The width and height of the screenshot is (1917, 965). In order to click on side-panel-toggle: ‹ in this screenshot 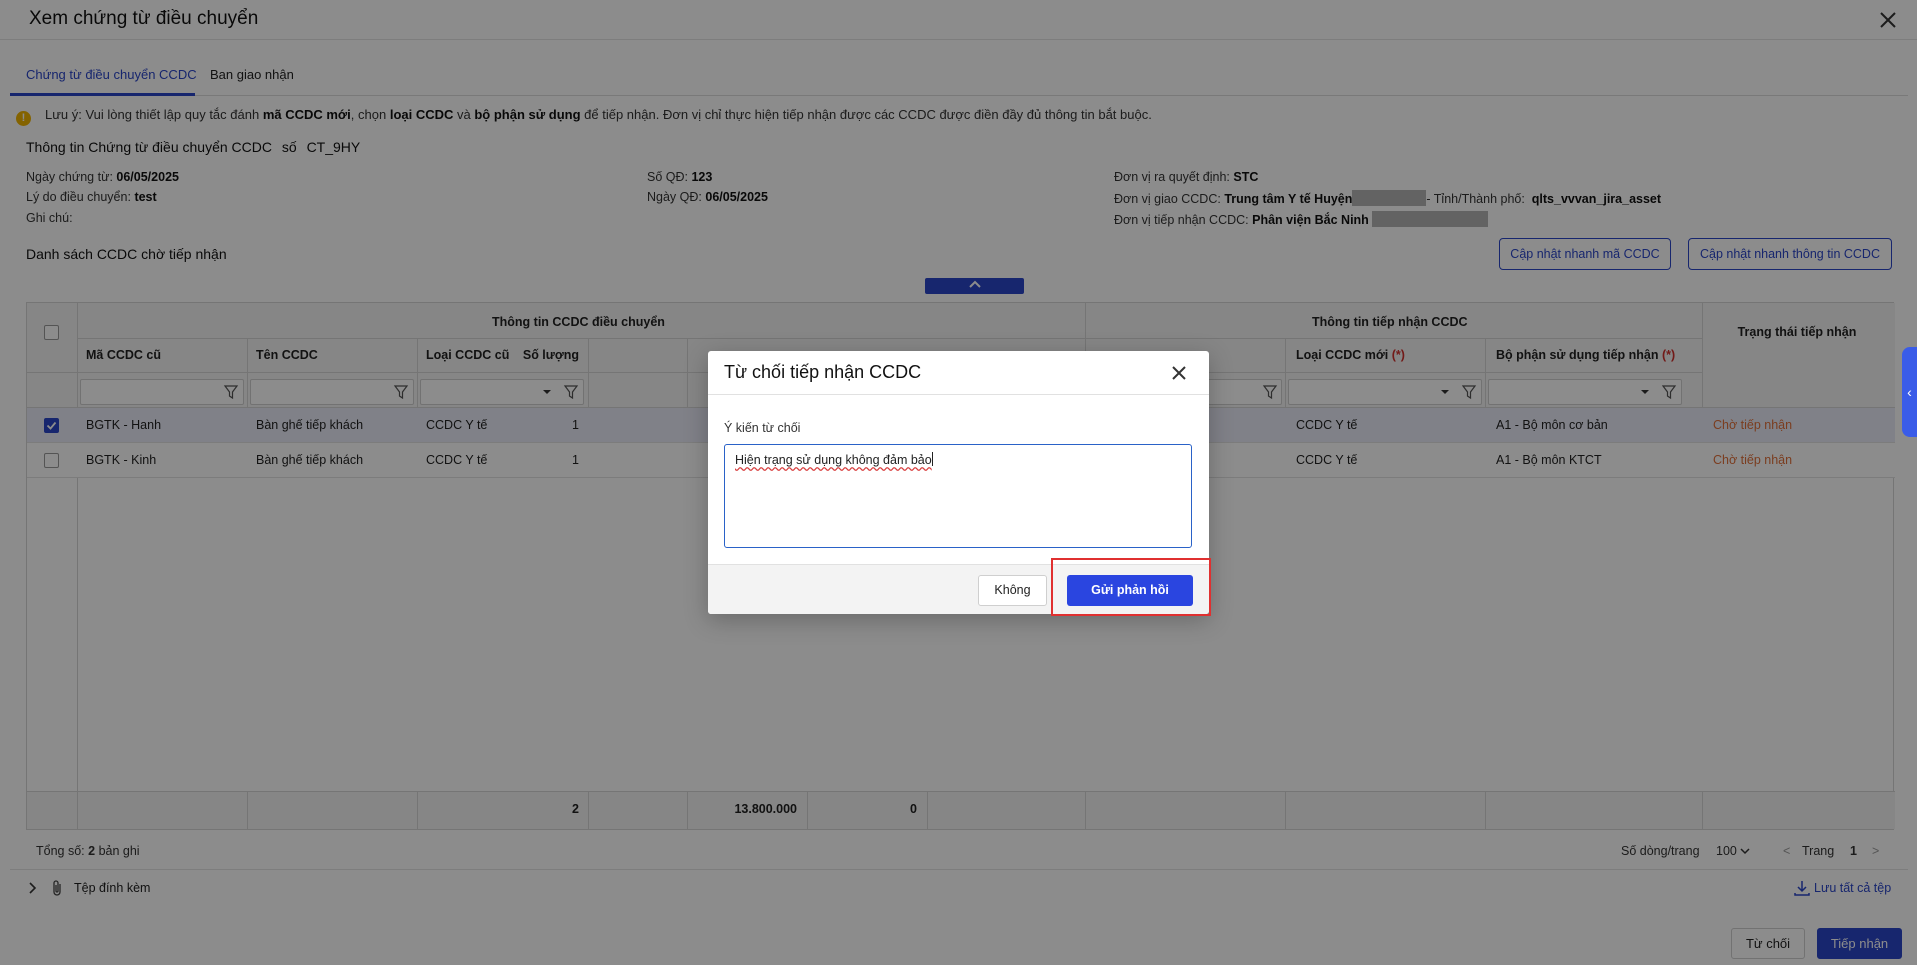, I will do `click(1909, 392)`.